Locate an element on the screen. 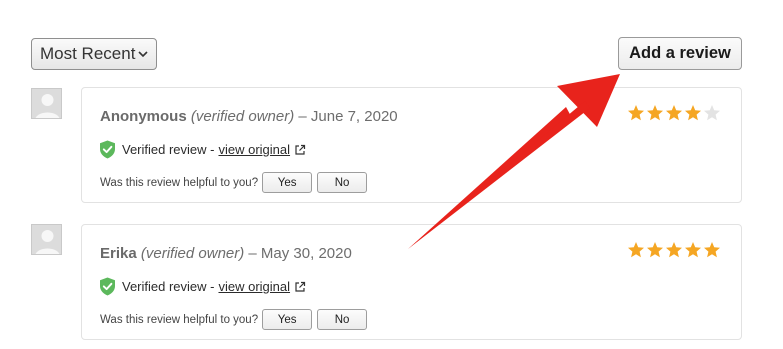  sort-dropdown: Most Recent is located at coordinates (94, 54).